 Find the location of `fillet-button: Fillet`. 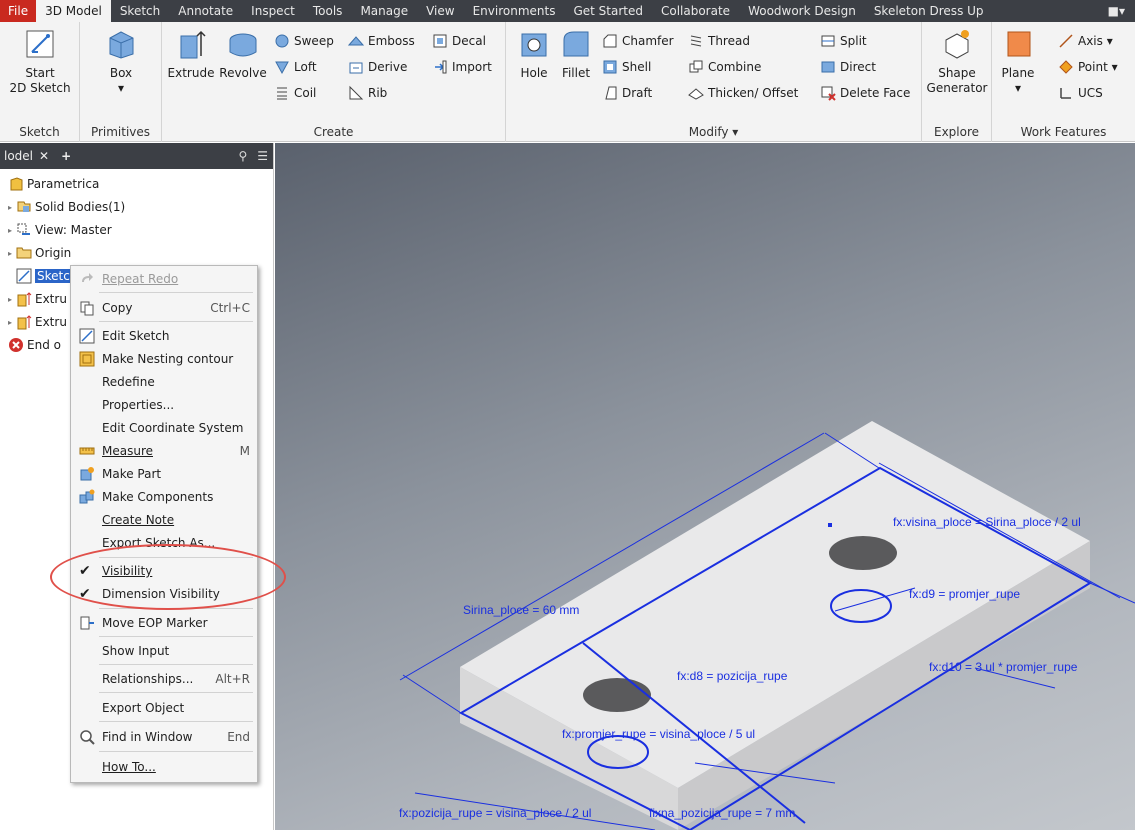

fillet-button: Fillet is located at coordinates (576, 54).